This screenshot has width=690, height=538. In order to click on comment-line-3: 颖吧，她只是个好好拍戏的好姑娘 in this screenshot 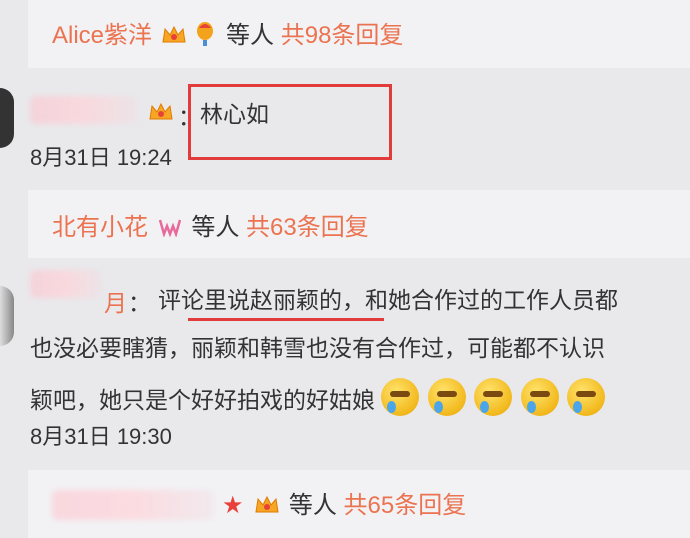, I will do `click(202, 400)`.